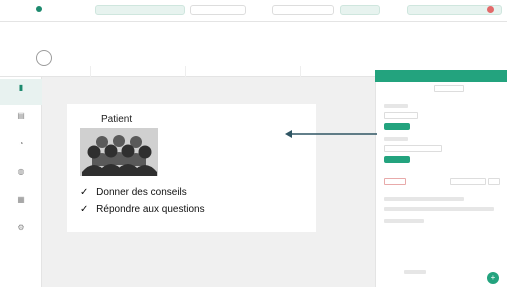 The height and width of the screenshot is (287, 507). Describe the element at coordinates (117, 119) in the screenshot. I see `slide-title: Patient` at that location.